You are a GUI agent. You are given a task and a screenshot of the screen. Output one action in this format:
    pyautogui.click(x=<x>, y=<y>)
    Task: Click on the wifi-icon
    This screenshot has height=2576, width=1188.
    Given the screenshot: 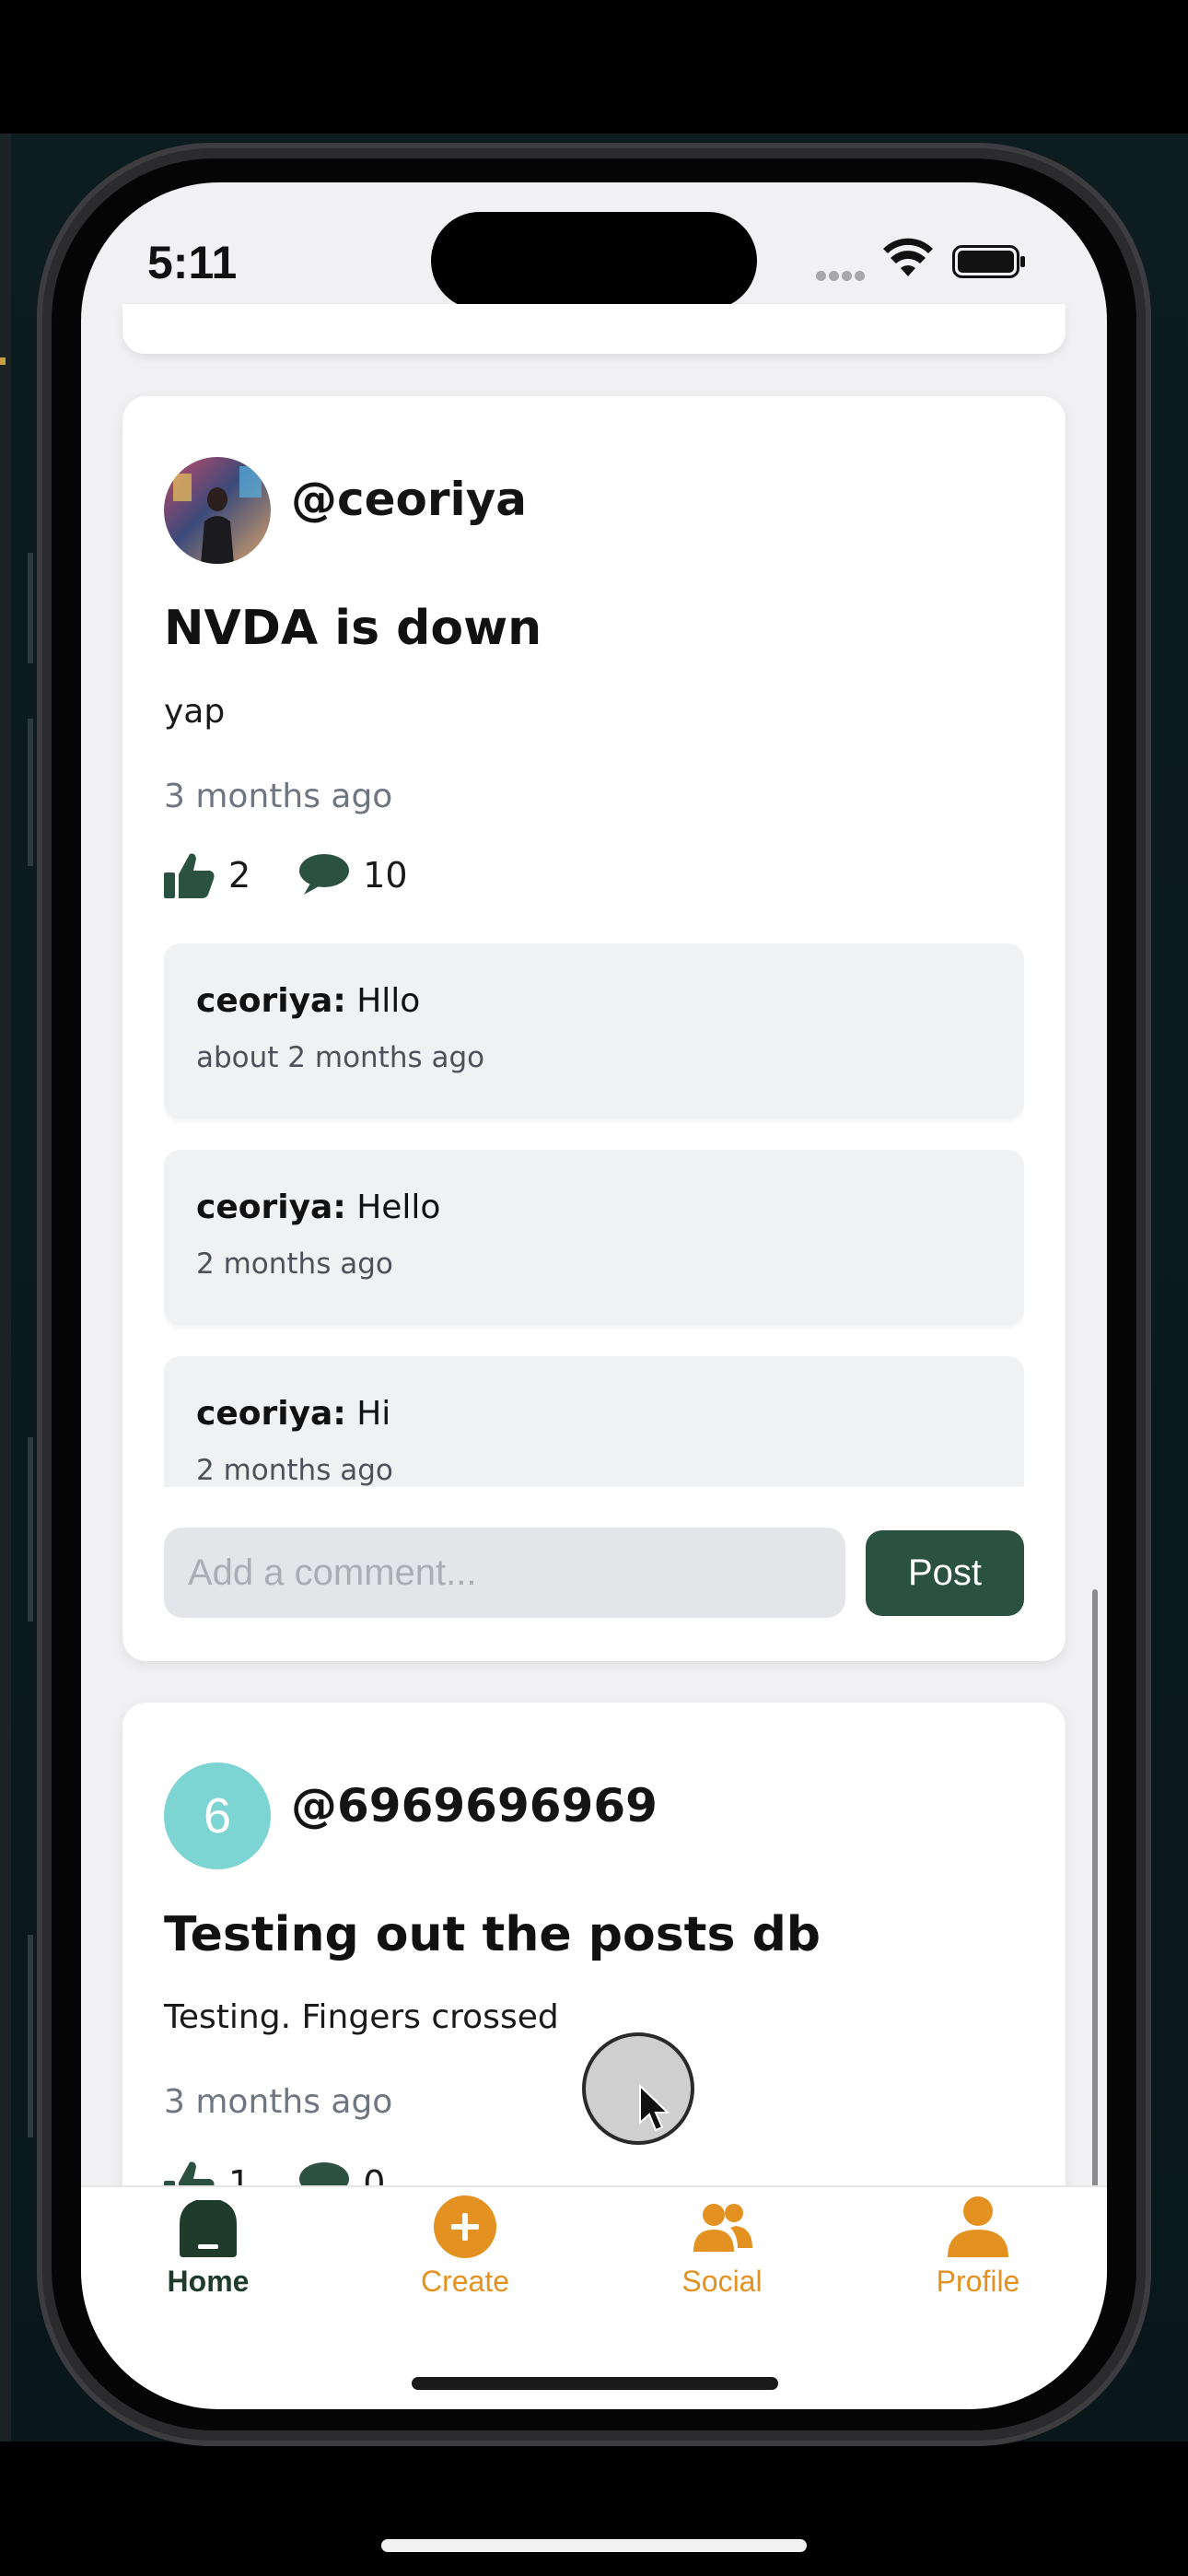 What is the action you would take?
    pyautogui.click(x=908, y=257)
    